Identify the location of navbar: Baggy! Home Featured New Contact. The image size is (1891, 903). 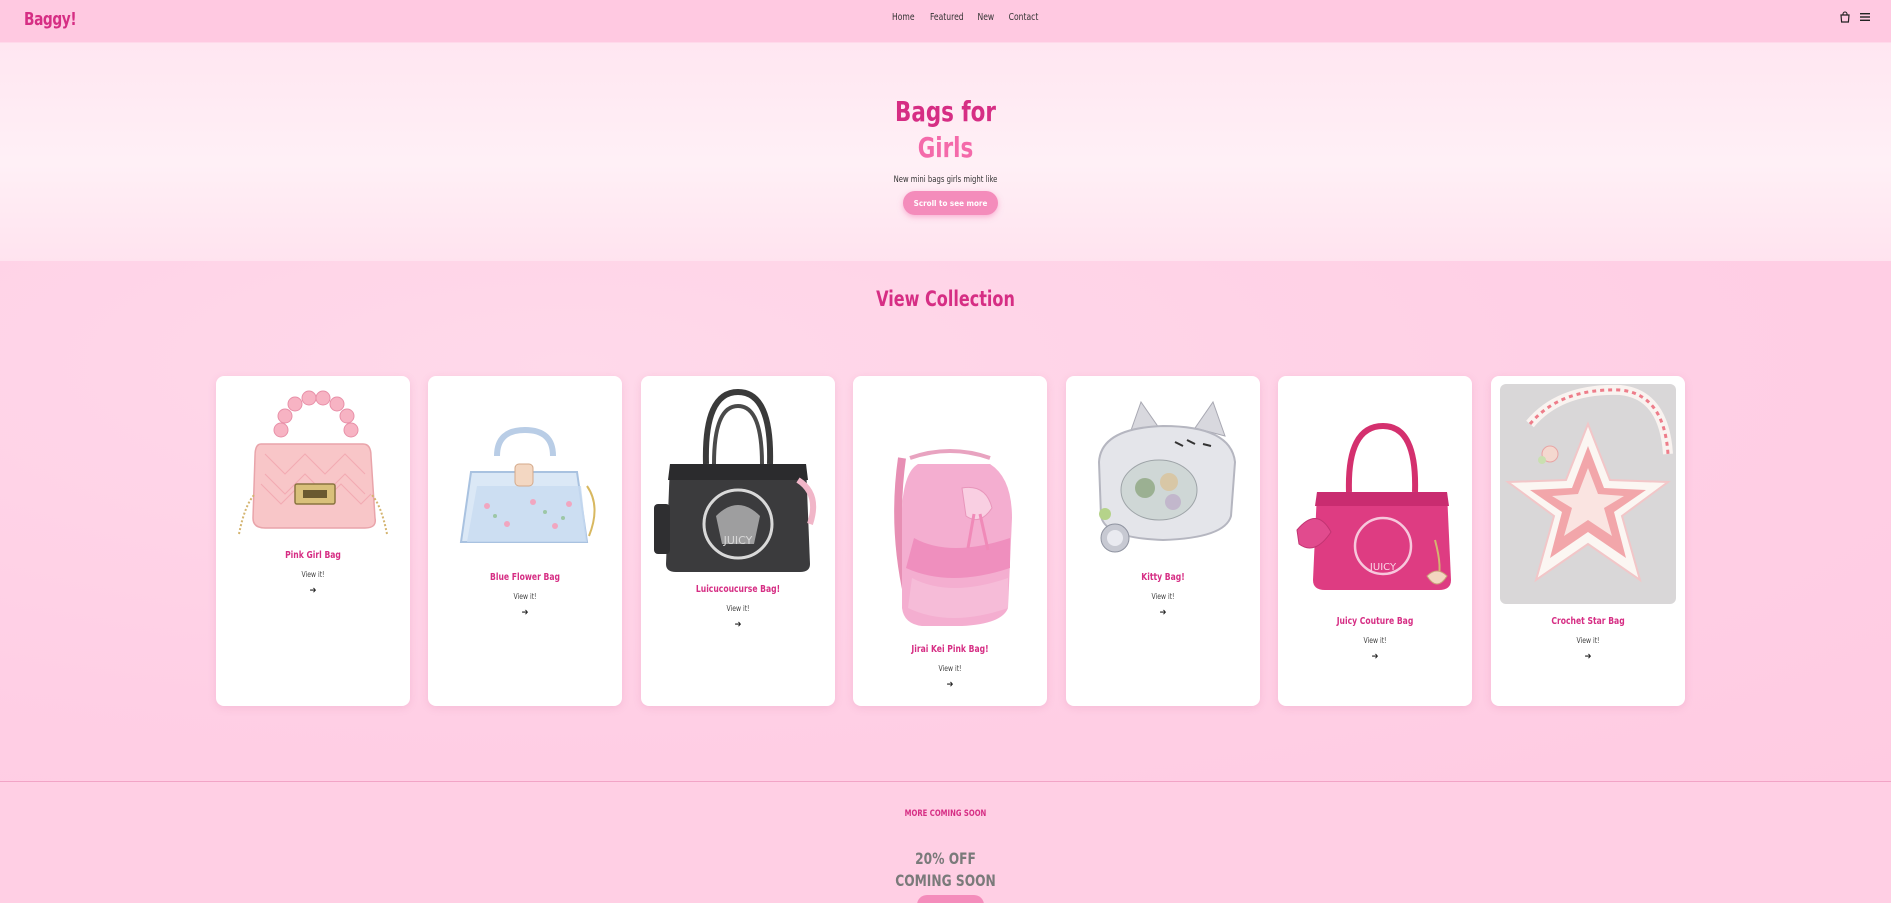
(945, 21).